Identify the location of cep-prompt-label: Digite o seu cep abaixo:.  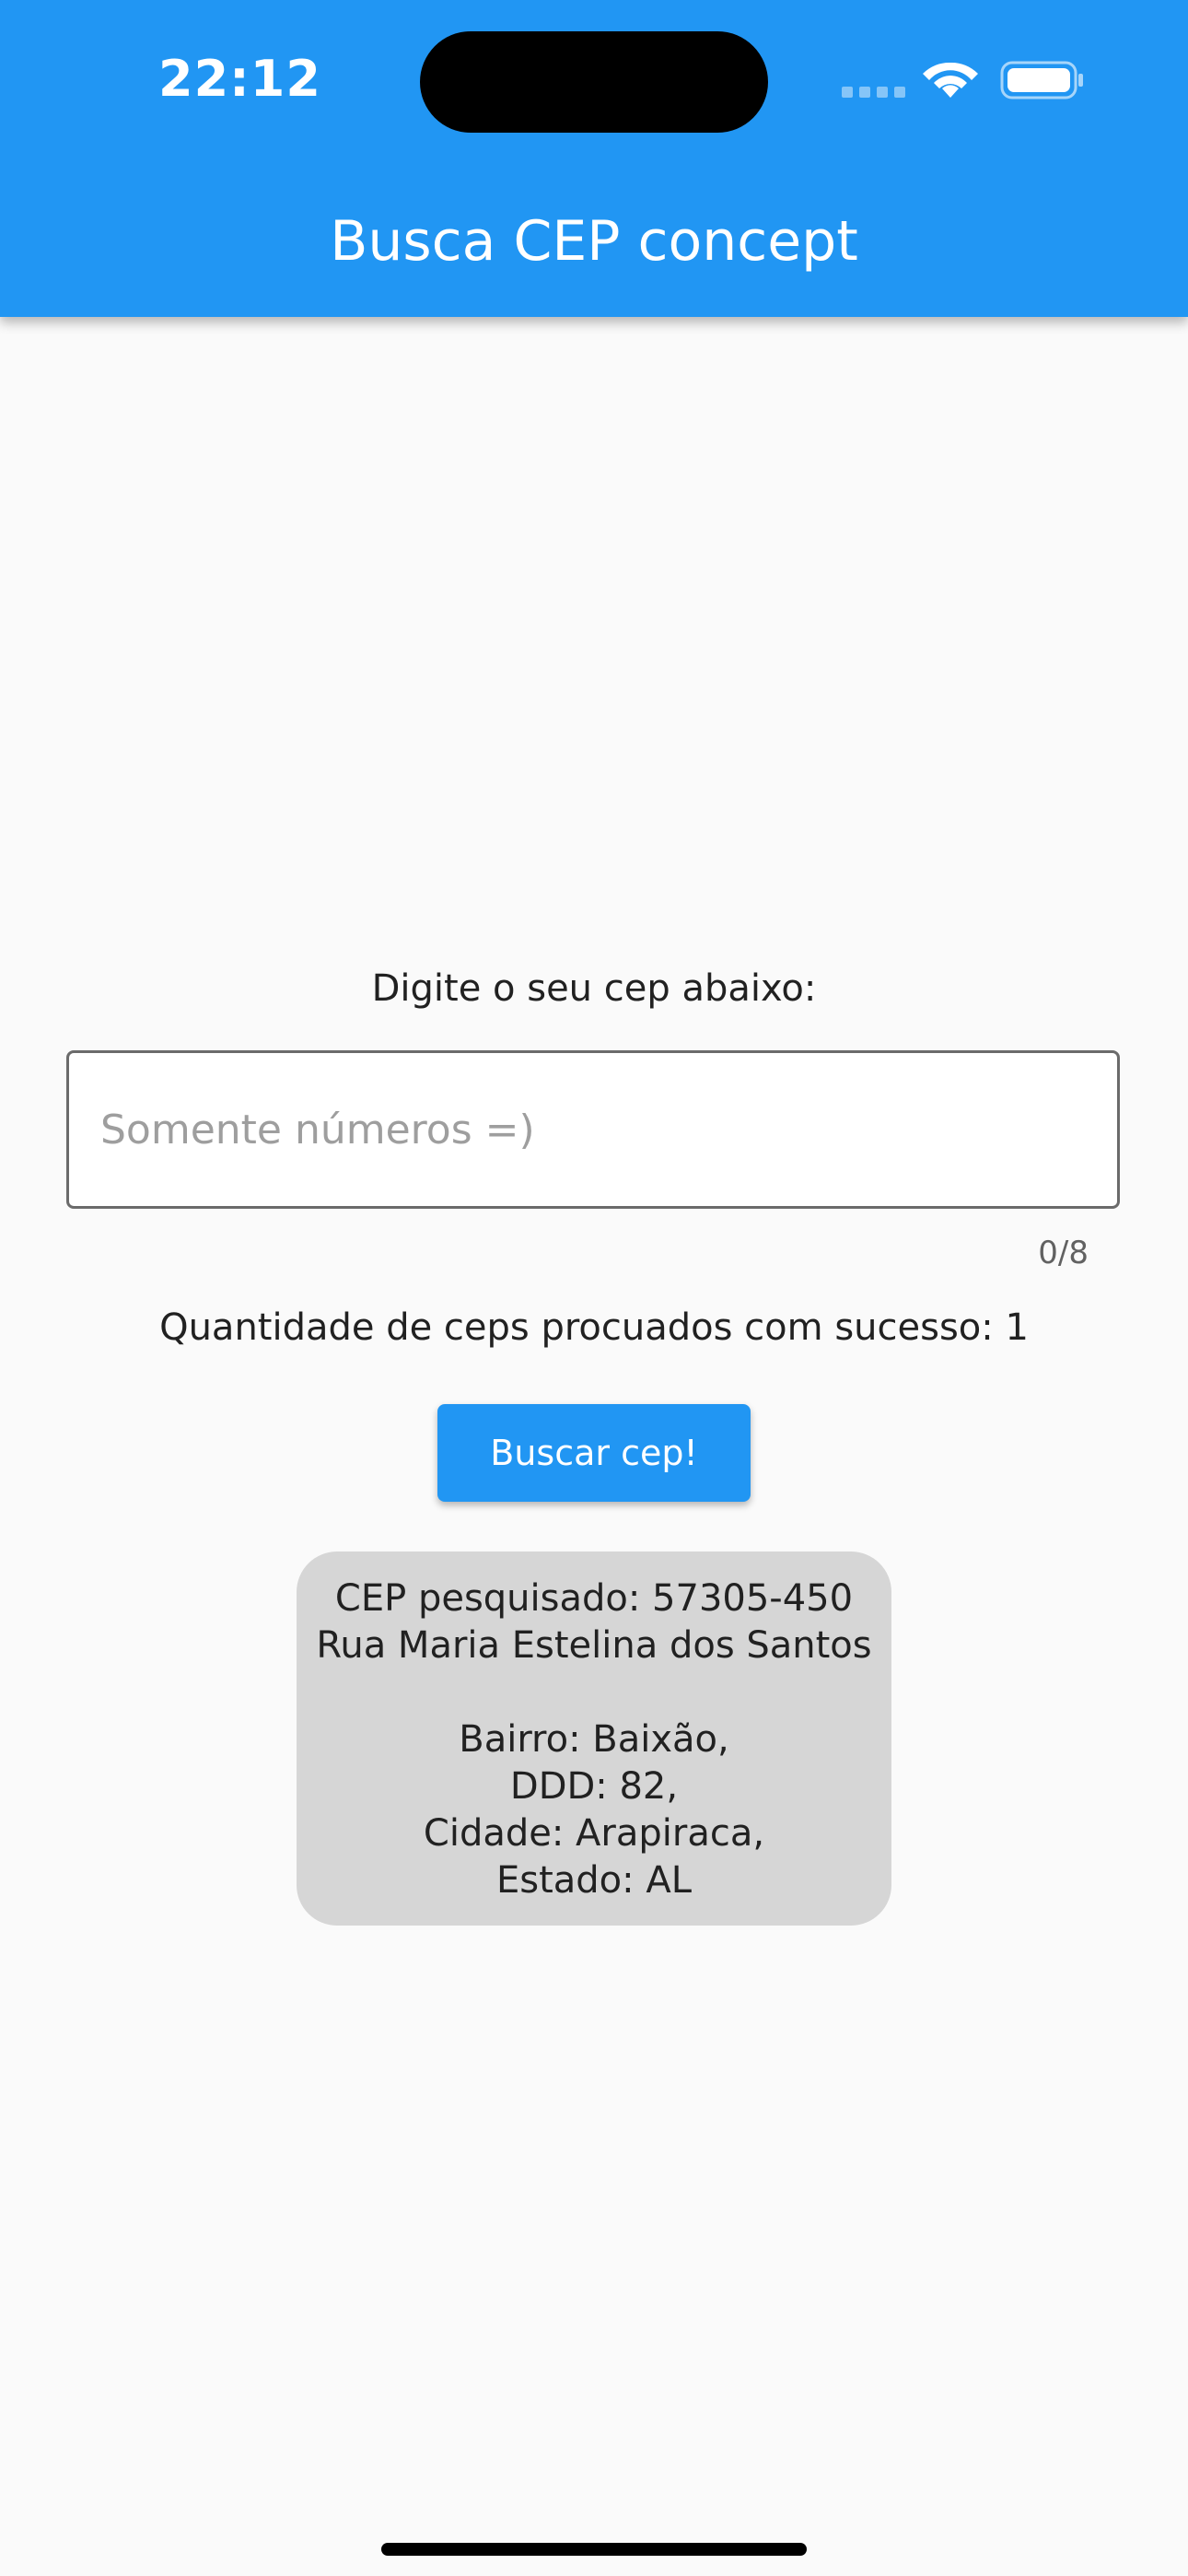
(594, 989).